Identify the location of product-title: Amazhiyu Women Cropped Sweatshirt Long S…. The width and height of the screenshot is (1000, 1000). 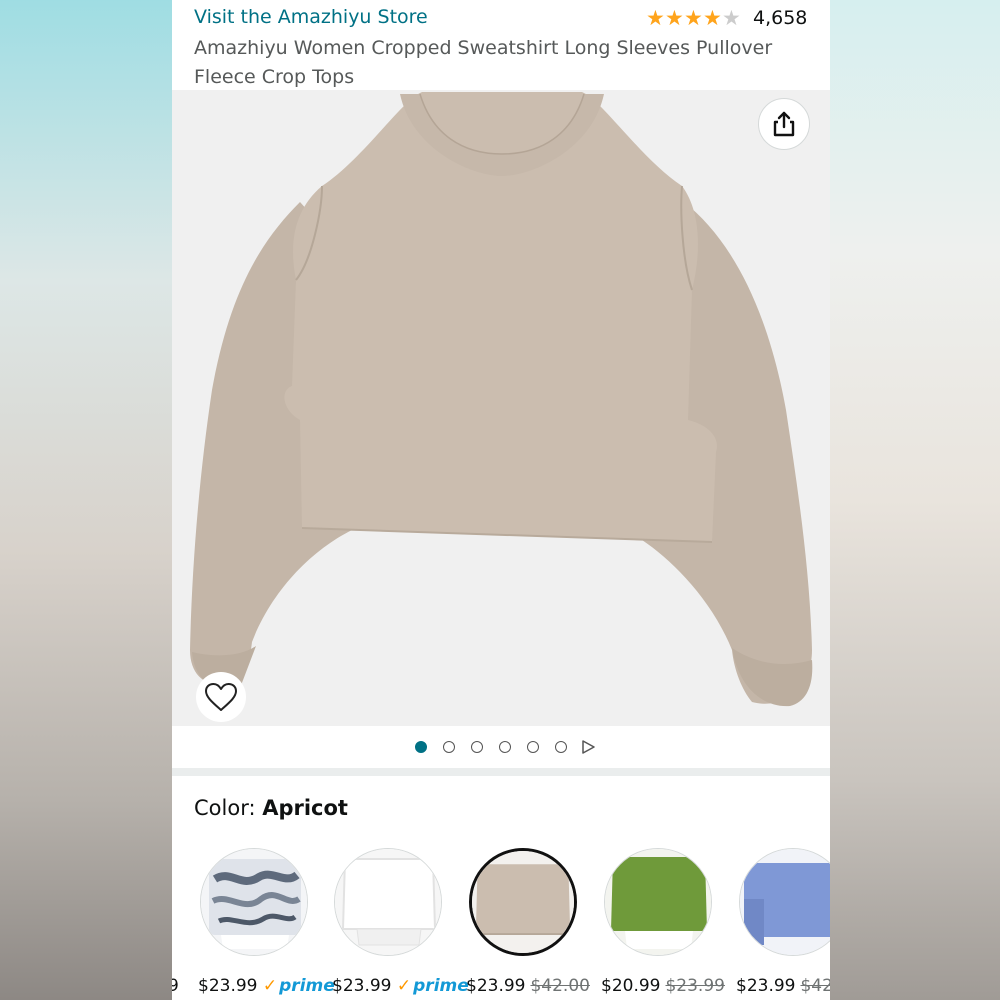
(483, 62).